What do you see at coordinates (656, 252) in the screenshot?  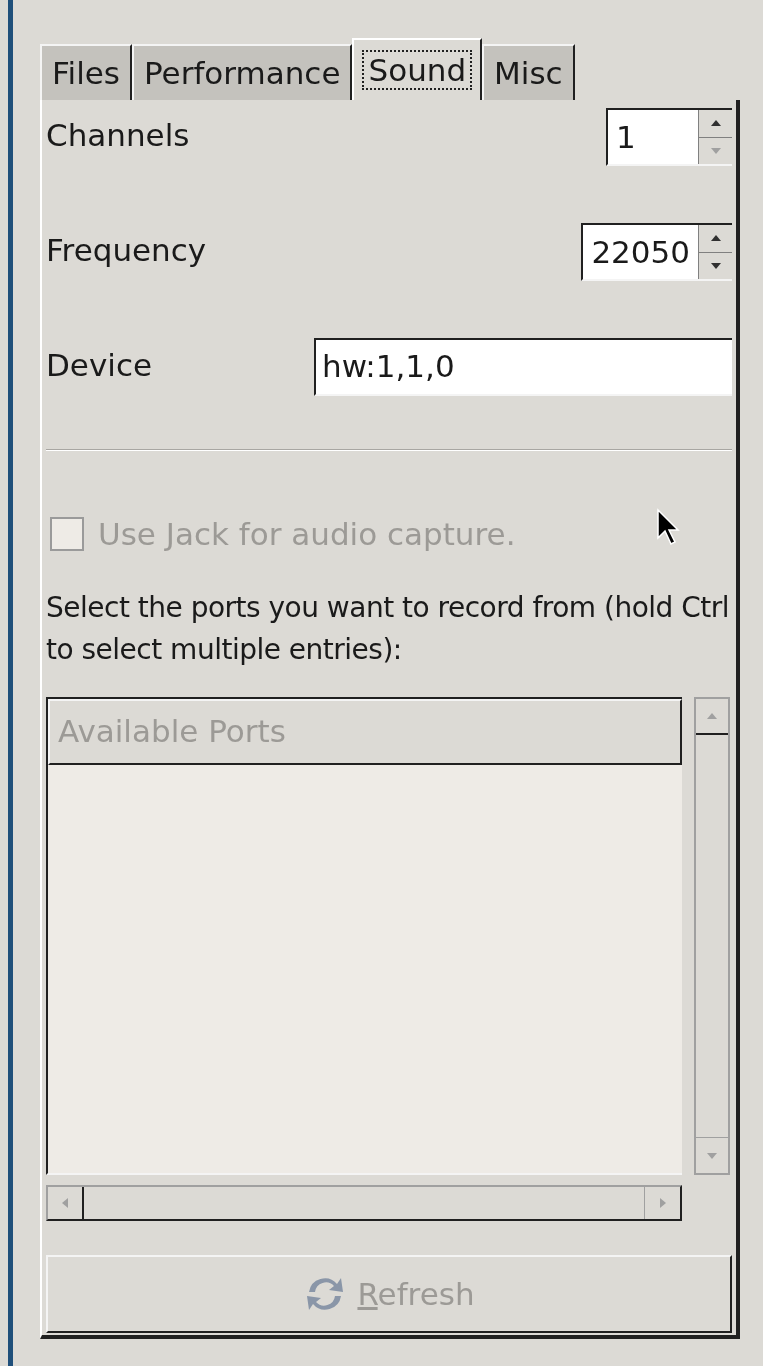 I see `spin-field: 22050` at bounding box center [656, 252].